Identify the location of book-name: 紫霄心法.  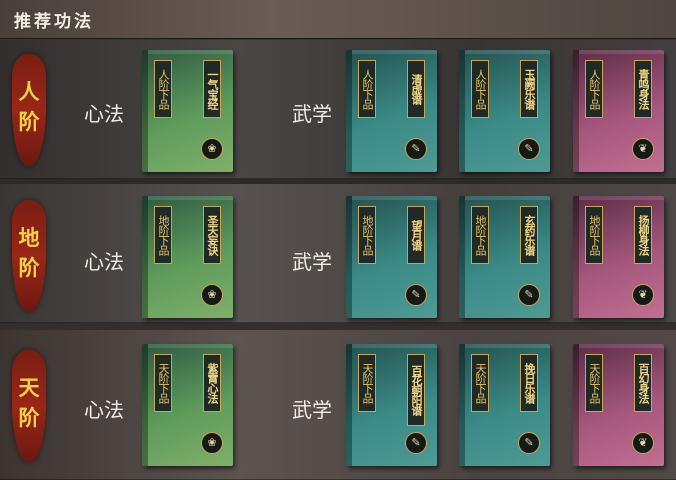
(212, 383).